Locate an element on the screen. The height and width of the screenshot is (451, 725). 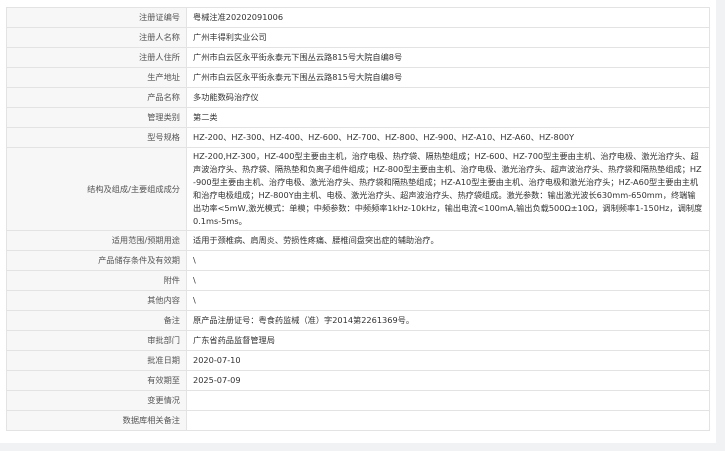
value-management-class: 第二类 is located at coordinates (448, 117).